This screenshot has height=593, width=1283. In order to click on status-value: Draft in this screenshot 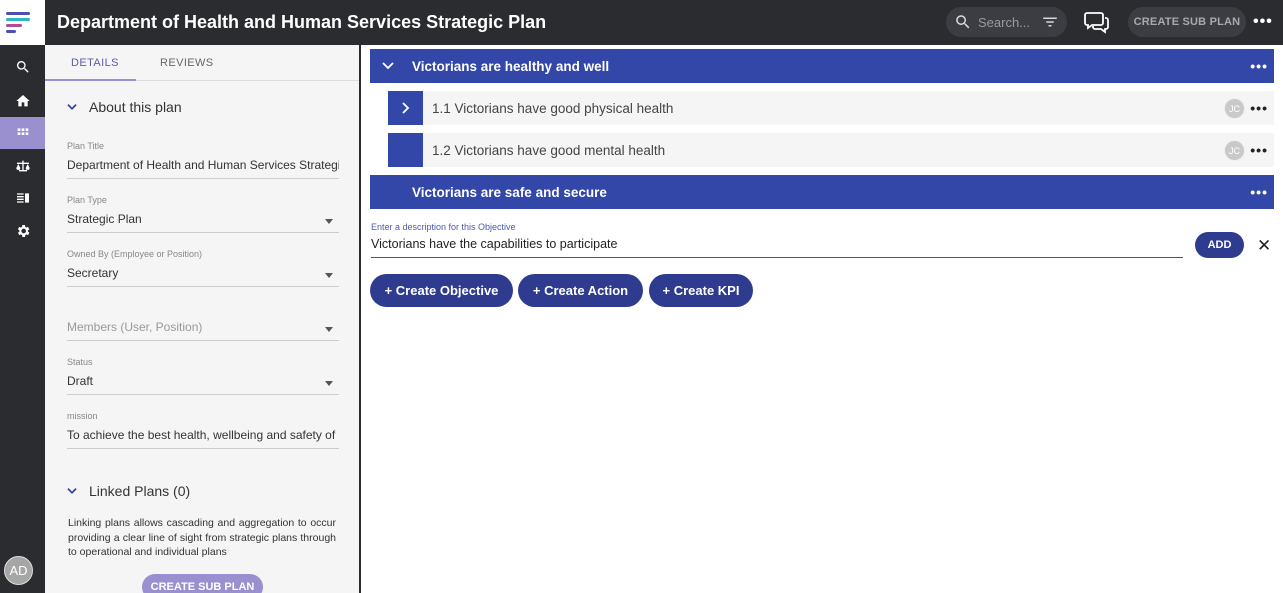, I will do `click(203, 382)`.